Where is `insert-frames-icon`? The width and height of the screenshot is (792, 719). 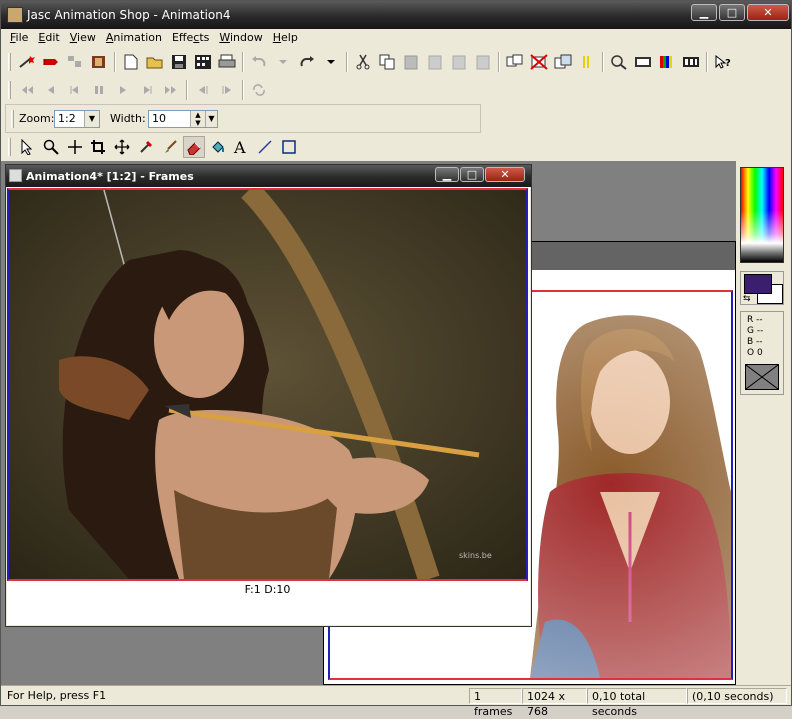
insert-frames-icon is located at coordinates (515, 62).